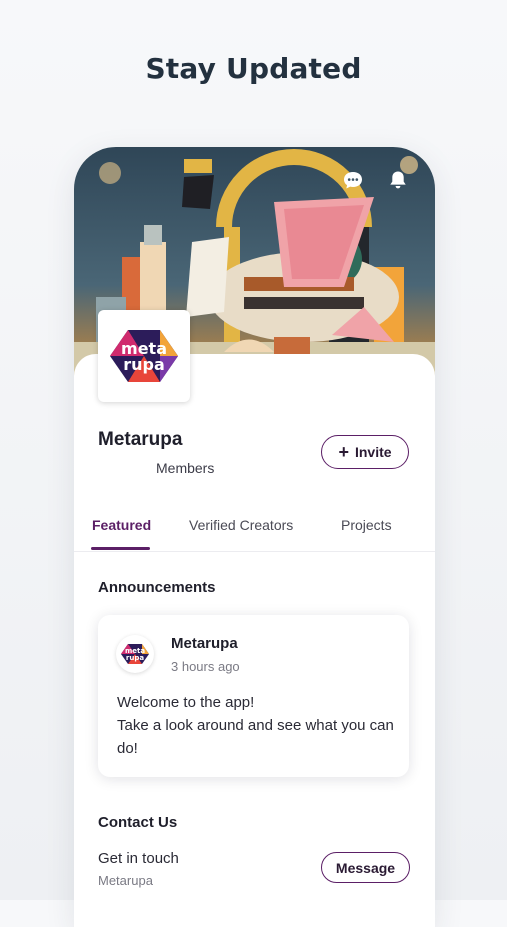 The height and width of the screenshot is (927, 507). Describe the element at coordinates (185, 468) in the screenshot. I see `members-label: Members` at that location.